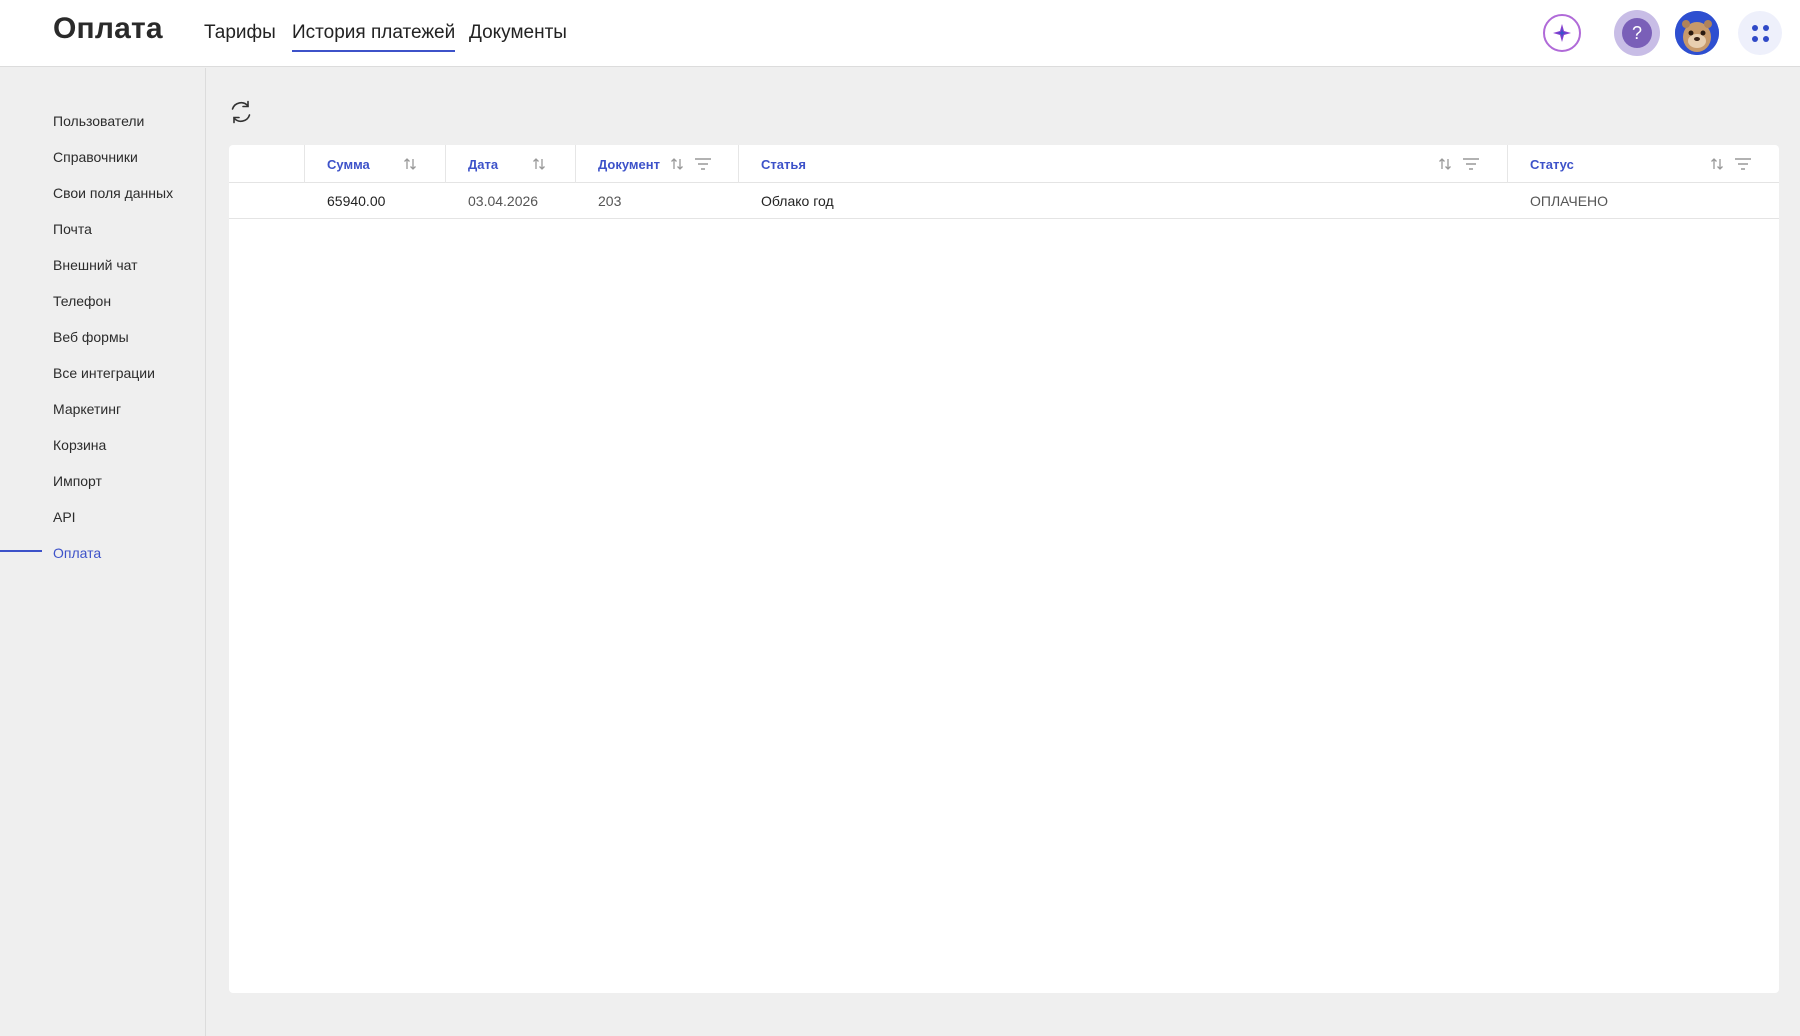 This screenshot has height=1036, width=1800. I want to click on apps-grid-icon, so click(1760, 33).